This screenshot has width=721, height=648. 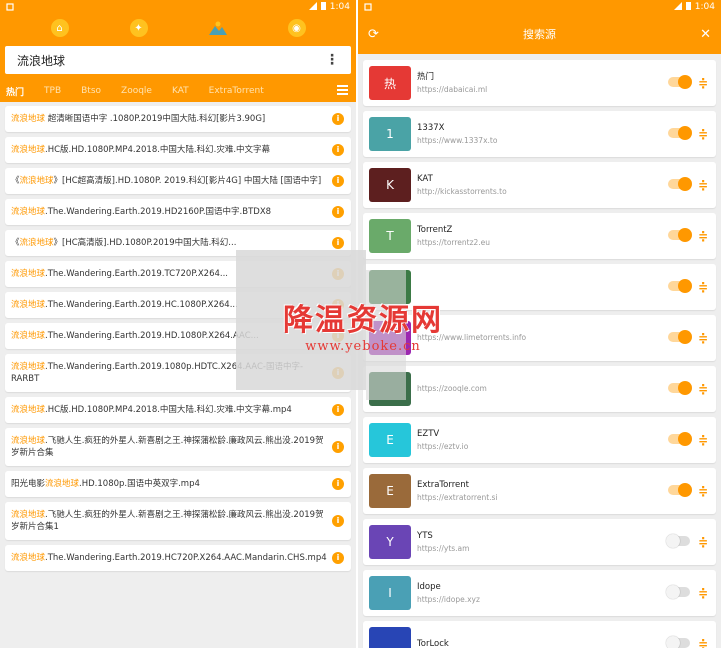 What do you see at coordinates (390, 491) in the screenshot?
I see `source-badge: E` at bounding box center [390, 491].